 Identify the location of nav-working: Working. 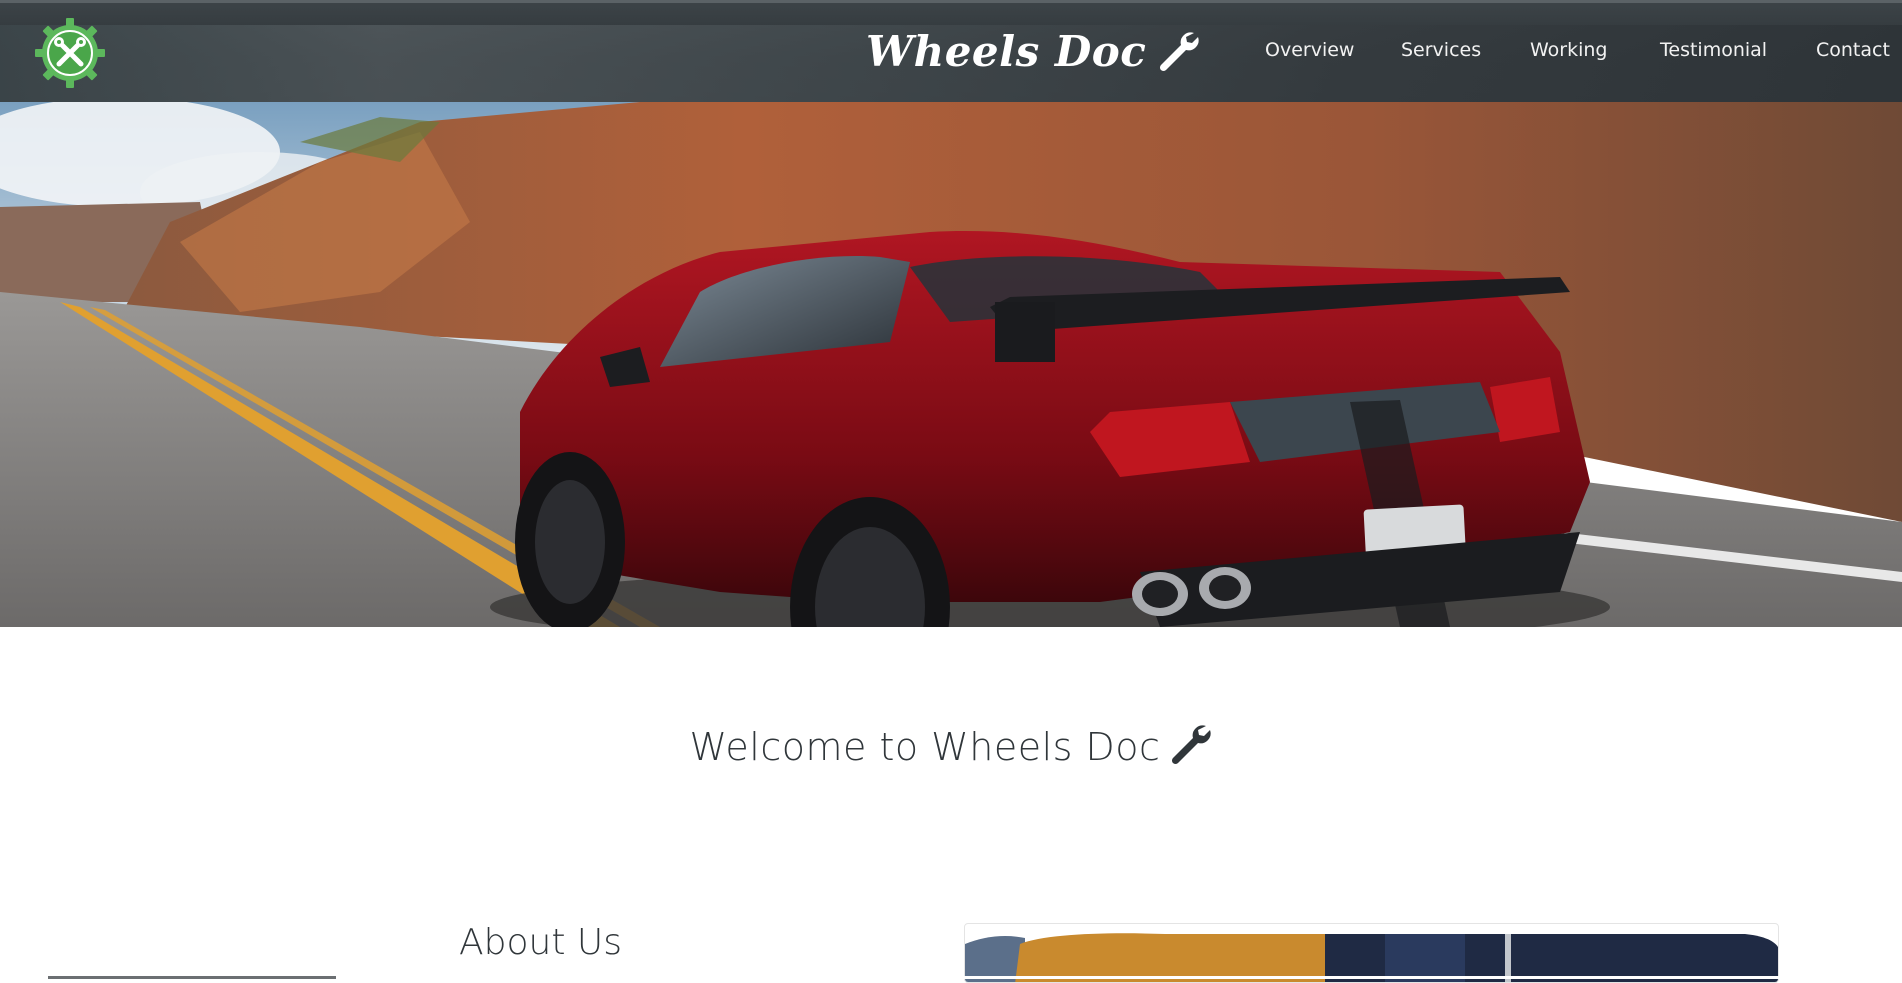
(1569, 54).